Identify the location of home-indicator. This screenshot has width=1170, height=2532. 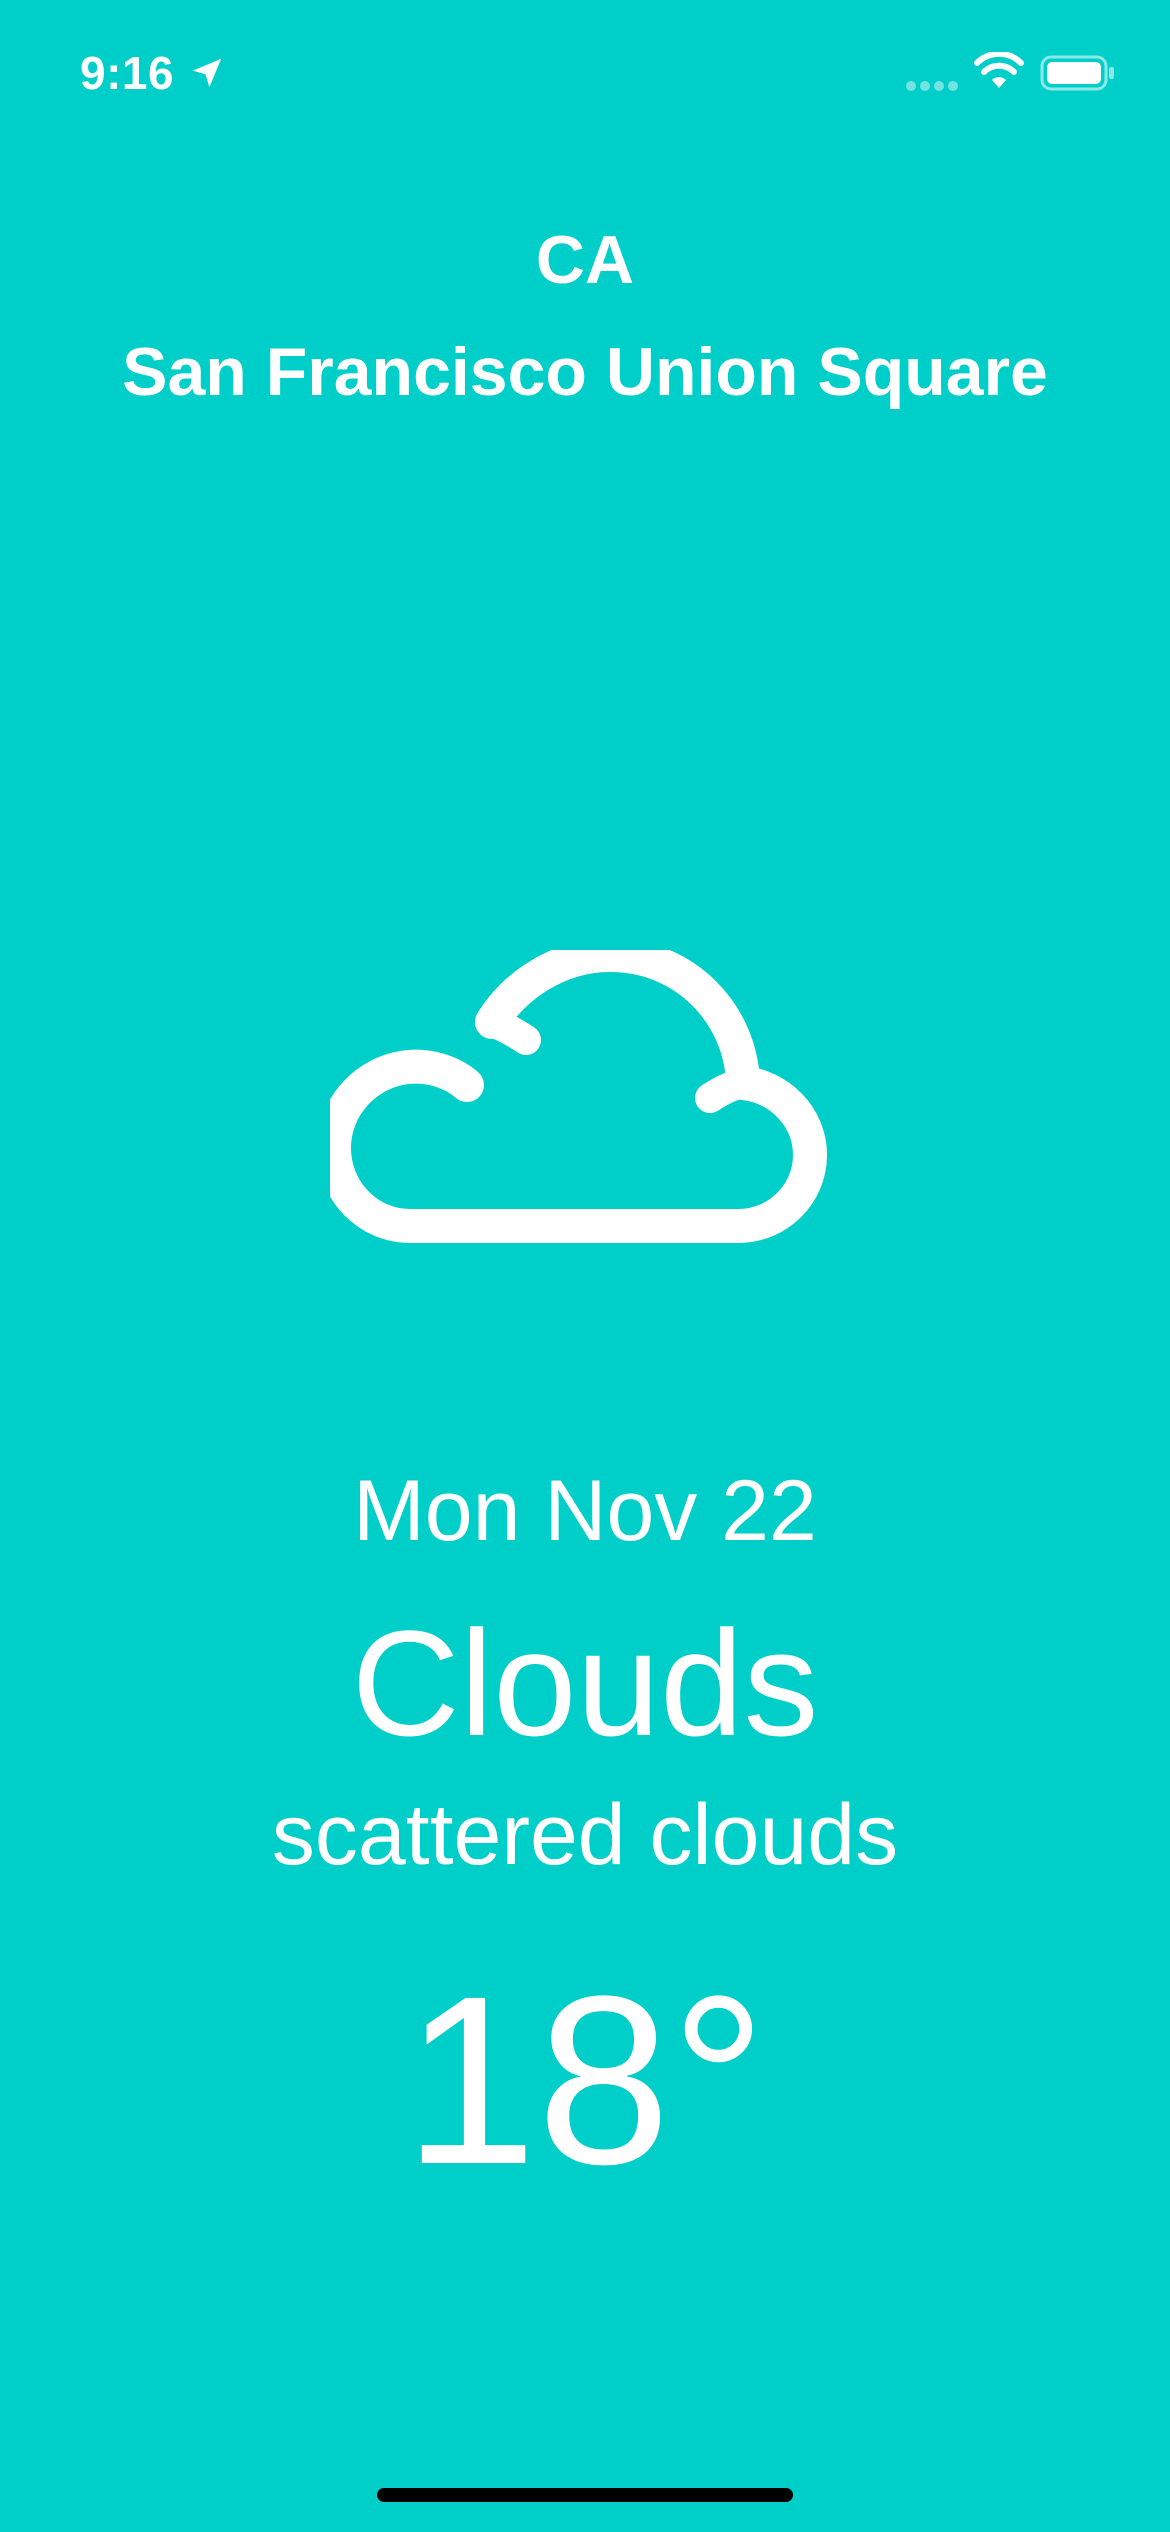
(585, 2495).